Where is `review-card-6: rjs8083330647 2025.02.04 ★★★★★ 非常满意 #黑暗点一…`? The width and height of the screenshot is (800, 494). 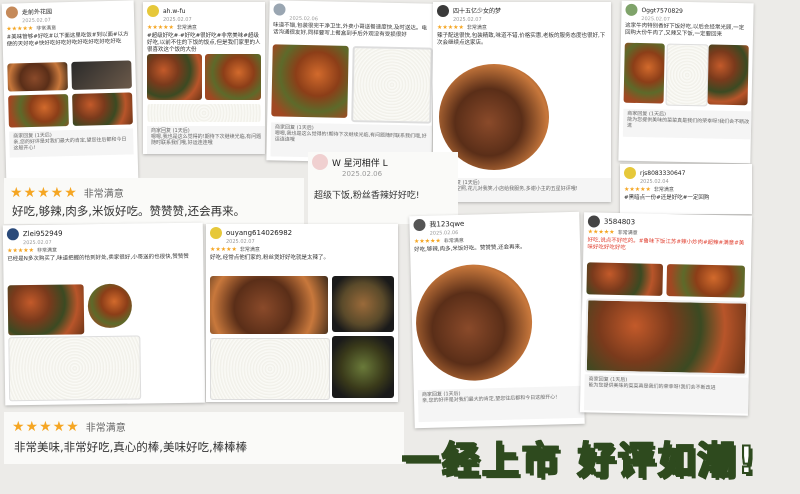 review-card-6: rjs8083330647 2025.02.04 ★★★★★ 非常满意 #黑暗点一… is located at coordinates (686, 189).